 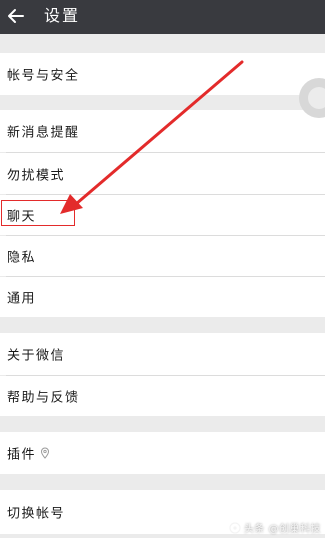 What do you see at coordinates (282, 529) in the screenshot?
I see `watermark-text: 头条 @创巢科技` at bounding box center [282, 529].